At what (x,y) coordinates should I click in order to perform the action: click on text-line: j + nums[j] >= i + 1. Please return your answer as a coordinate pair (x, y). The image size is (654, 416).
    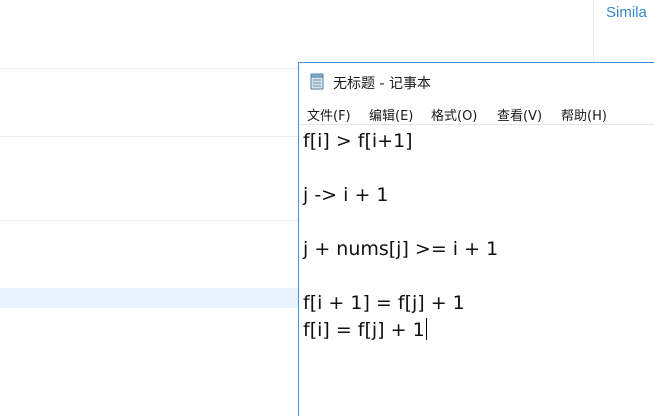
    Looking at the image, I should click on (401, 249).